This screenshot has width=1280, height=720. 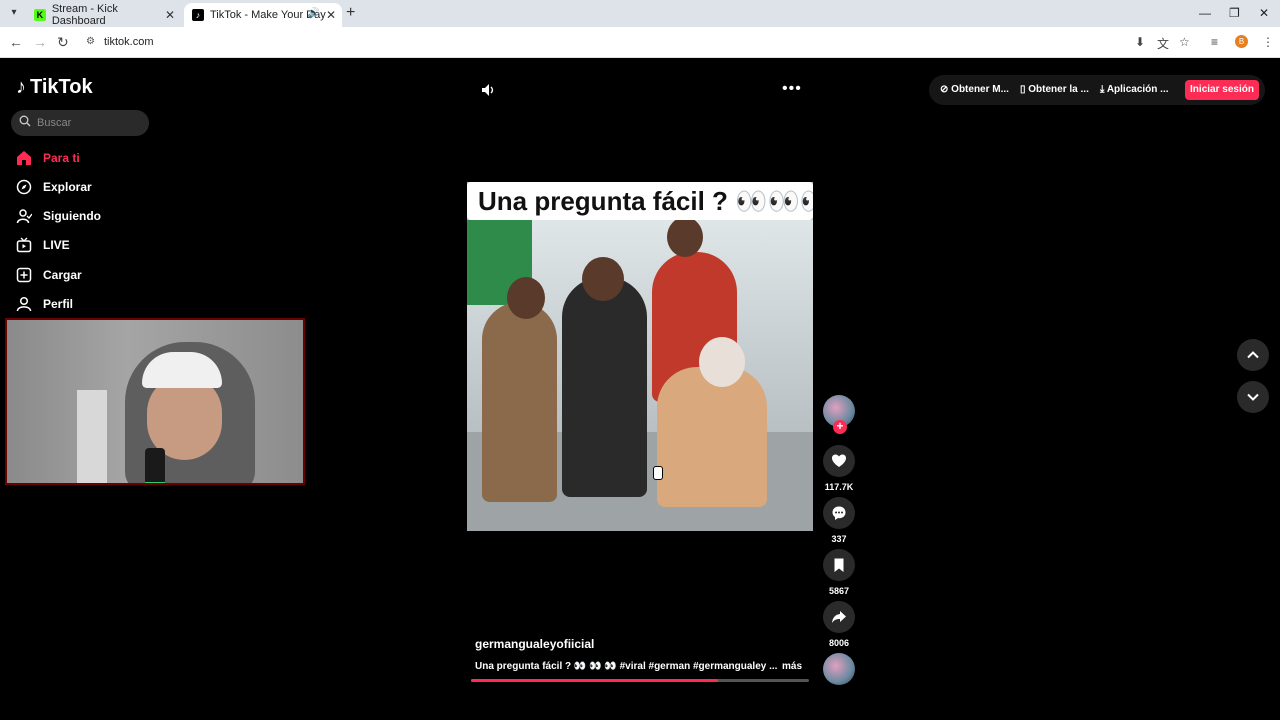 What do you see at coordinates (16, 42) in the screenshot?
I see `back-icon: ←` at bounding box center [16, 42].